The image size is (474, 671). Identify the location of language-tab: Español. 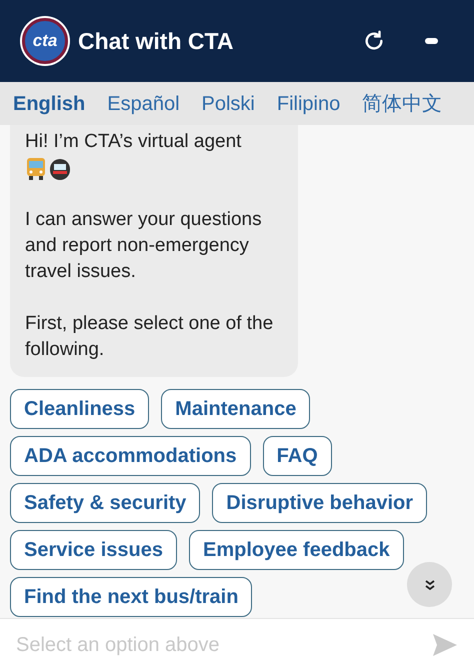
(143, 103).